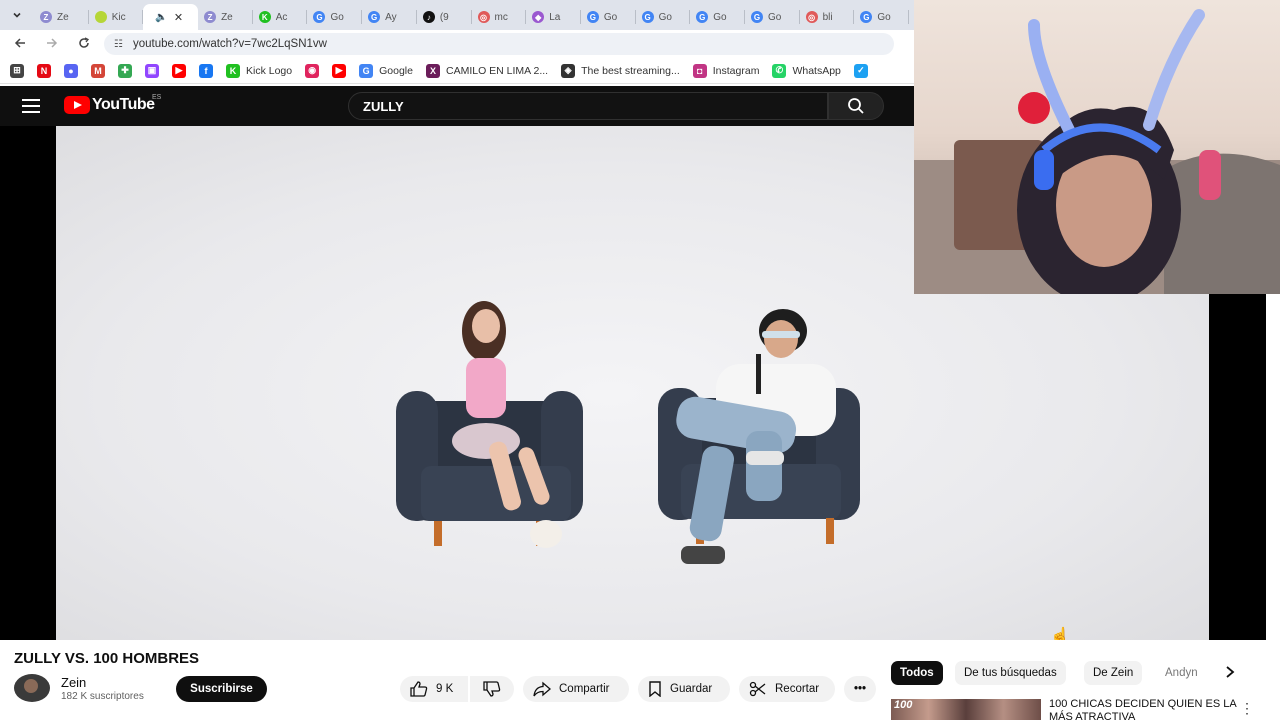 The width and height of the screenshot is (1280, 720). What do you see at coordinates (259, 70) in the screenshot?
I see `bookmark-item: K Kick Logo` at bounding box center [259, 70].